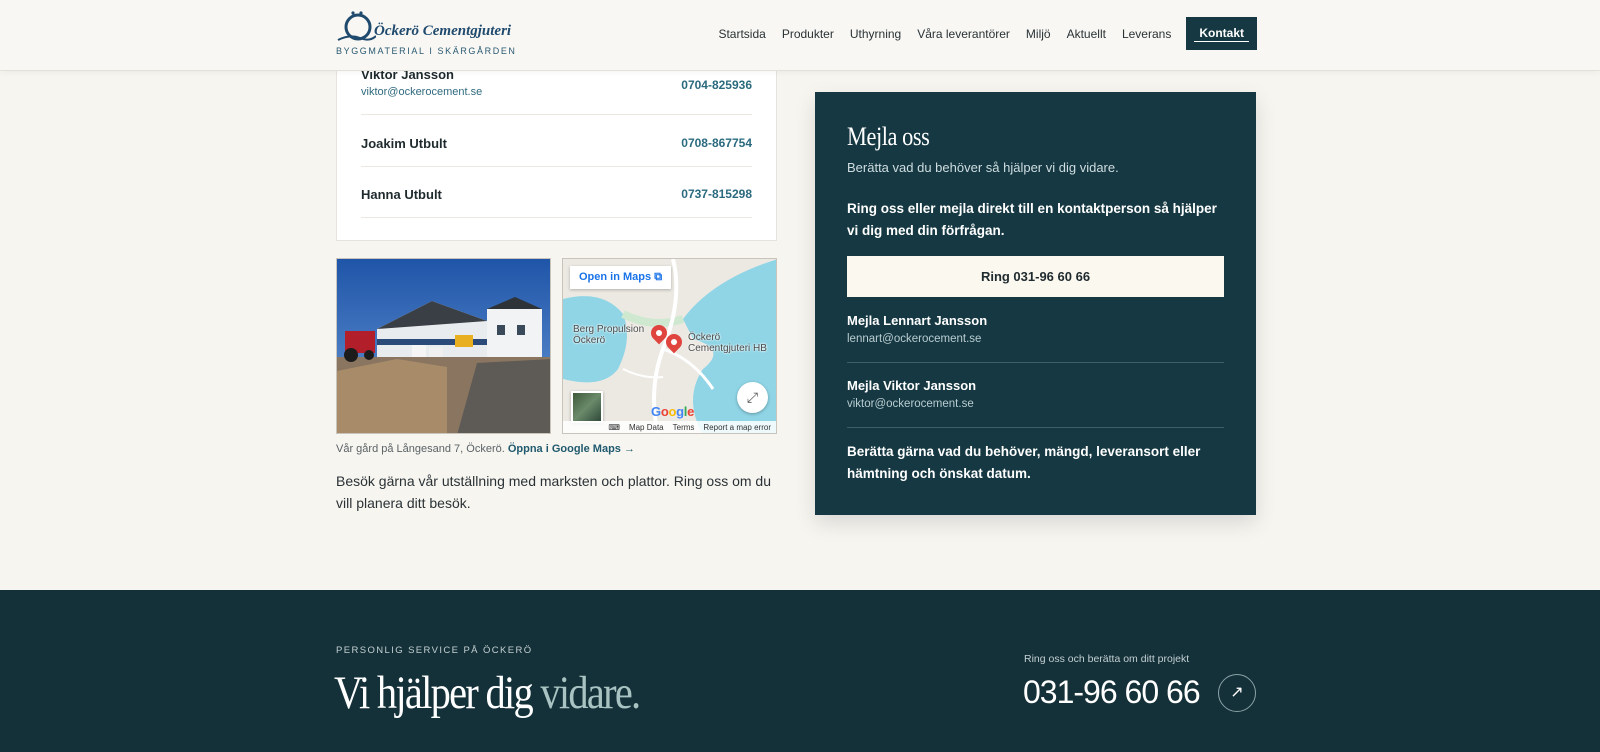 This screenshot has height=752, width=1600. What do you see at coordinates (646, 427) in the screenshot?
I see `map-data-link: Map Data` at bounding box center [646, 427].